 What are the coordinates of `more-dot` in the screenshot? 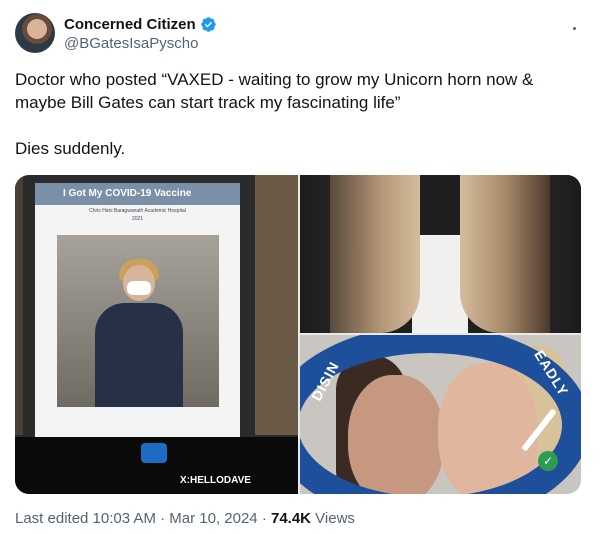 It's located at (574, 28).